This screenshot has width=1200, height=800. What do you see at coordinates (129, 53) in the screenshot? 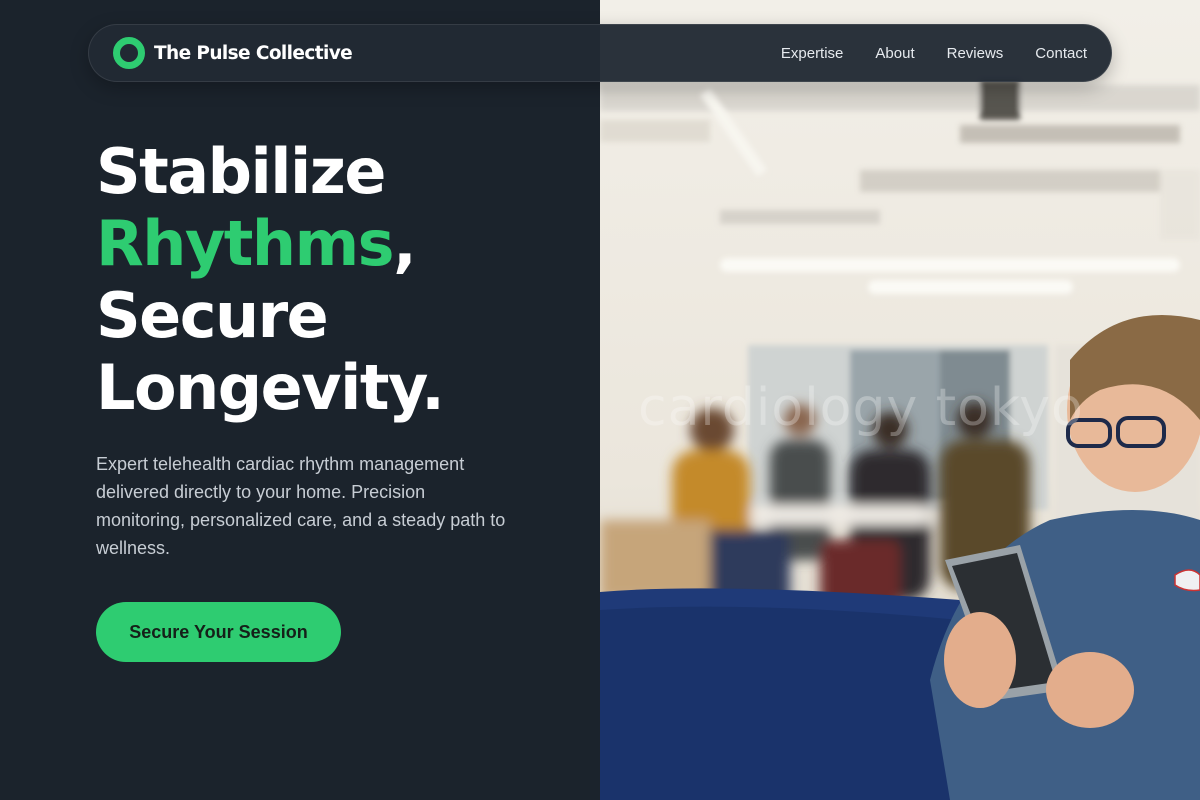
I see `pulse-ring-logo-icon` at bounding box center [129, 53].